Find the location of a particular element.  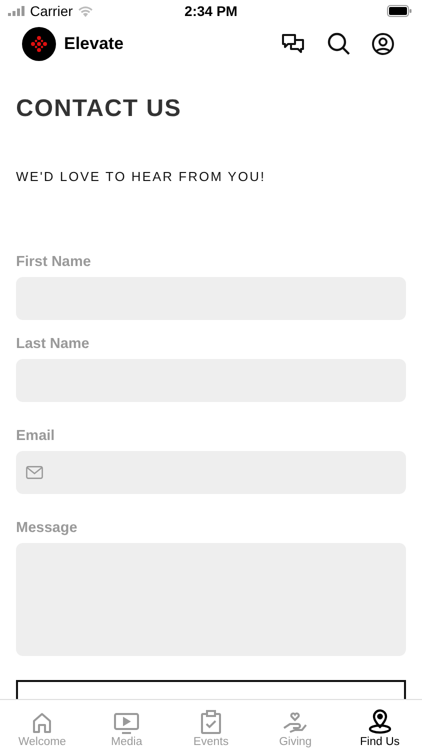

battery-icon is located at coordinates (399, 11).